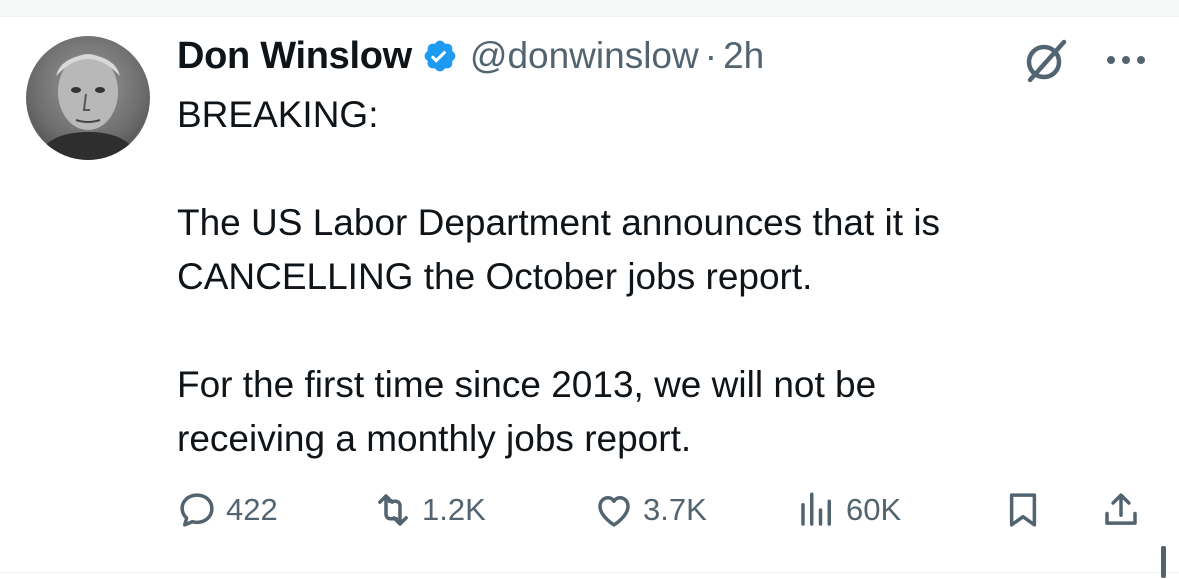  I want to click on verified-badge-icon, so click(440, 56).